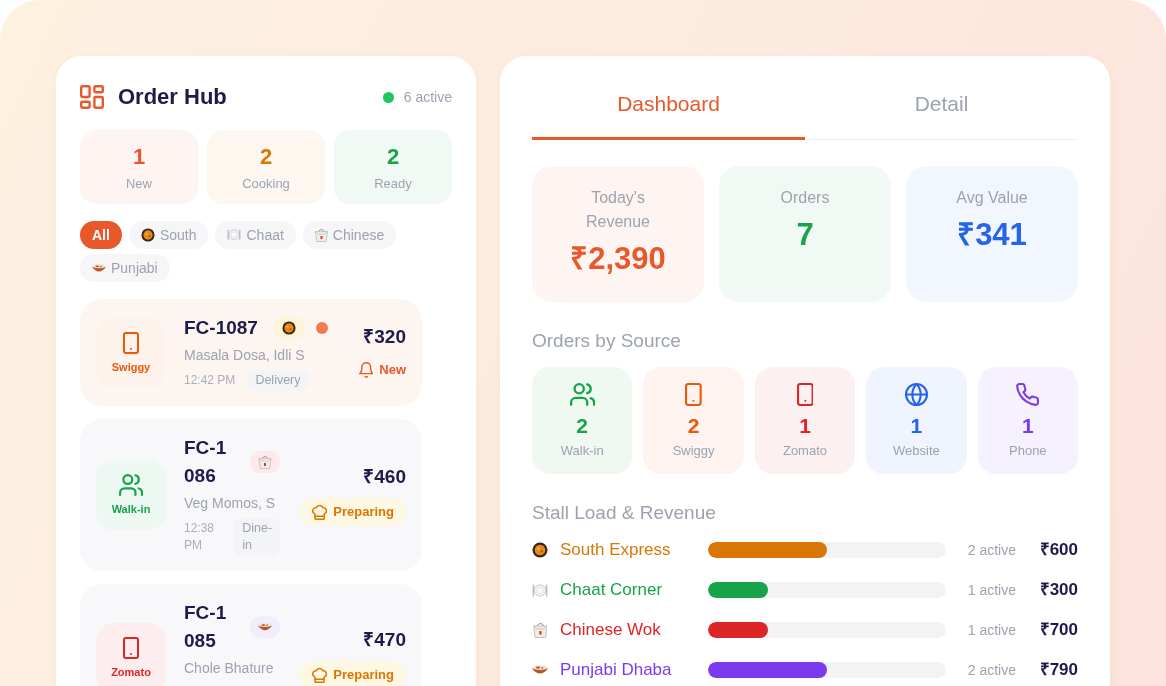 The width and height of the screenshot is (1166, 686). I want to click on filter-chip: All, so click(101, 235).